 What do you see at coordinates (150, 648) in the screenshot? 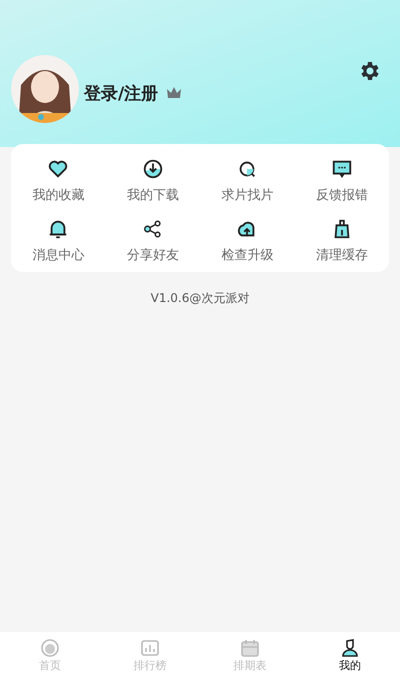
I see `chart-icon` at bounding box center [150, 648].